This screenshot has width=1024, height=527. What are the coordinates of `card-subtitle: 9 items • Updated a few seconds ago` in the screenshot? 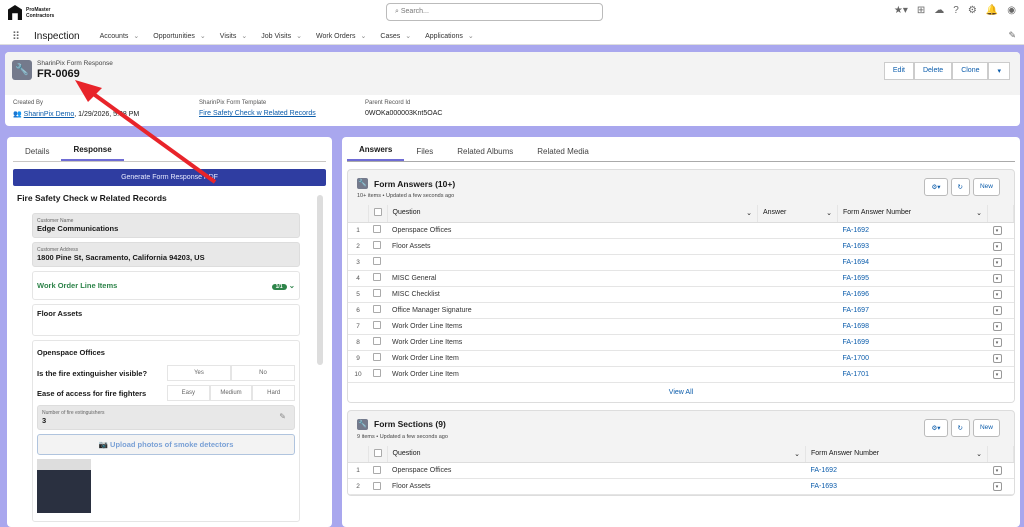 It's located at (402, 436).